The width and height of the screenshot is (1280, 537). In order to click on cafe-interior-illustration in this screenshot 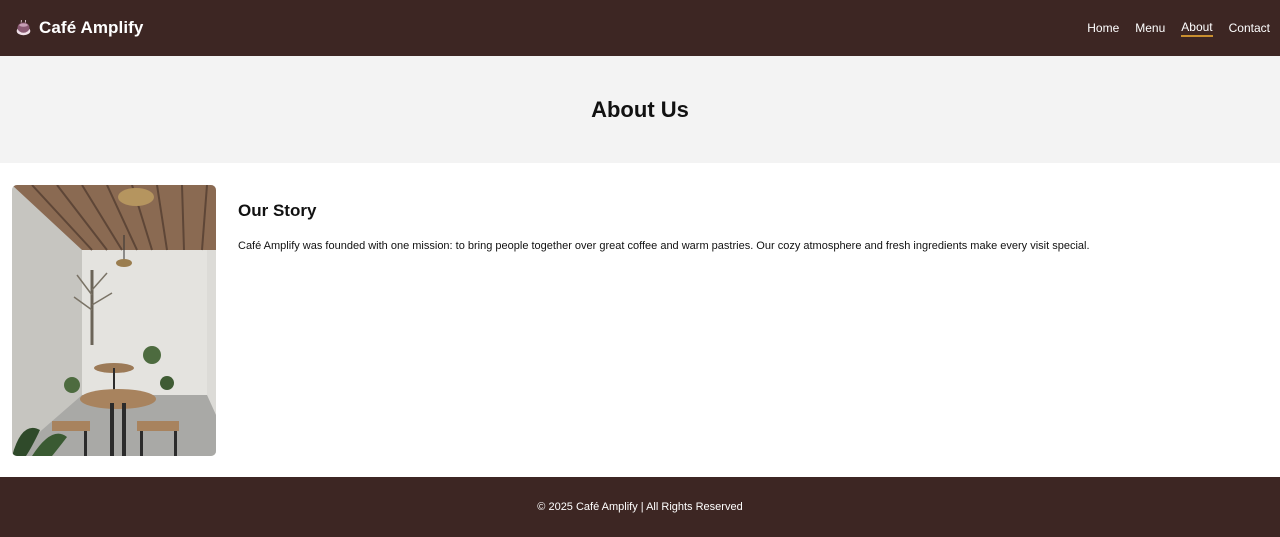, I will do `click(114, 320)`.